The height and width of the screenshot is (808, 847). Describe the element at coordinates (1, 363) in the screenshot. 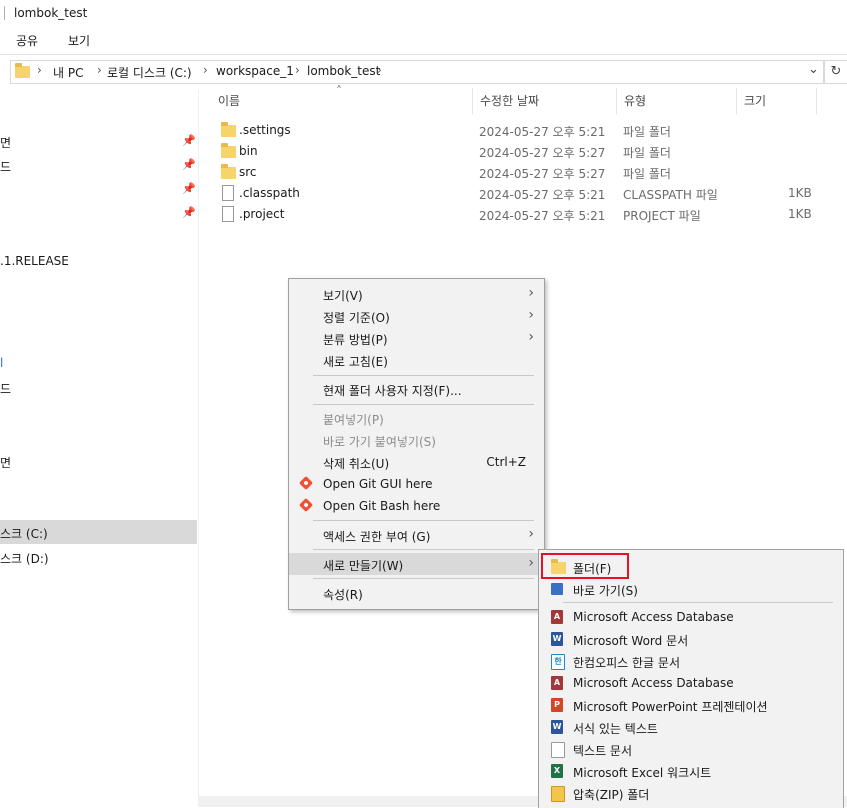

I see `nav-item: l` at that location.